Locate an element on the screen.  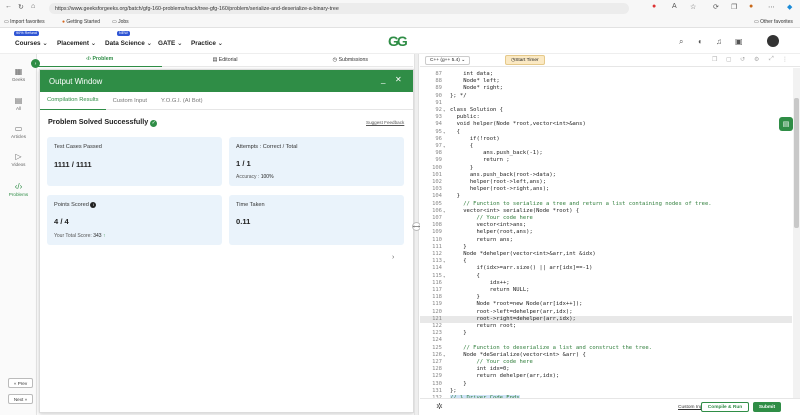
favorite-star-icon: ☆ is located at coordinates (693, 7).